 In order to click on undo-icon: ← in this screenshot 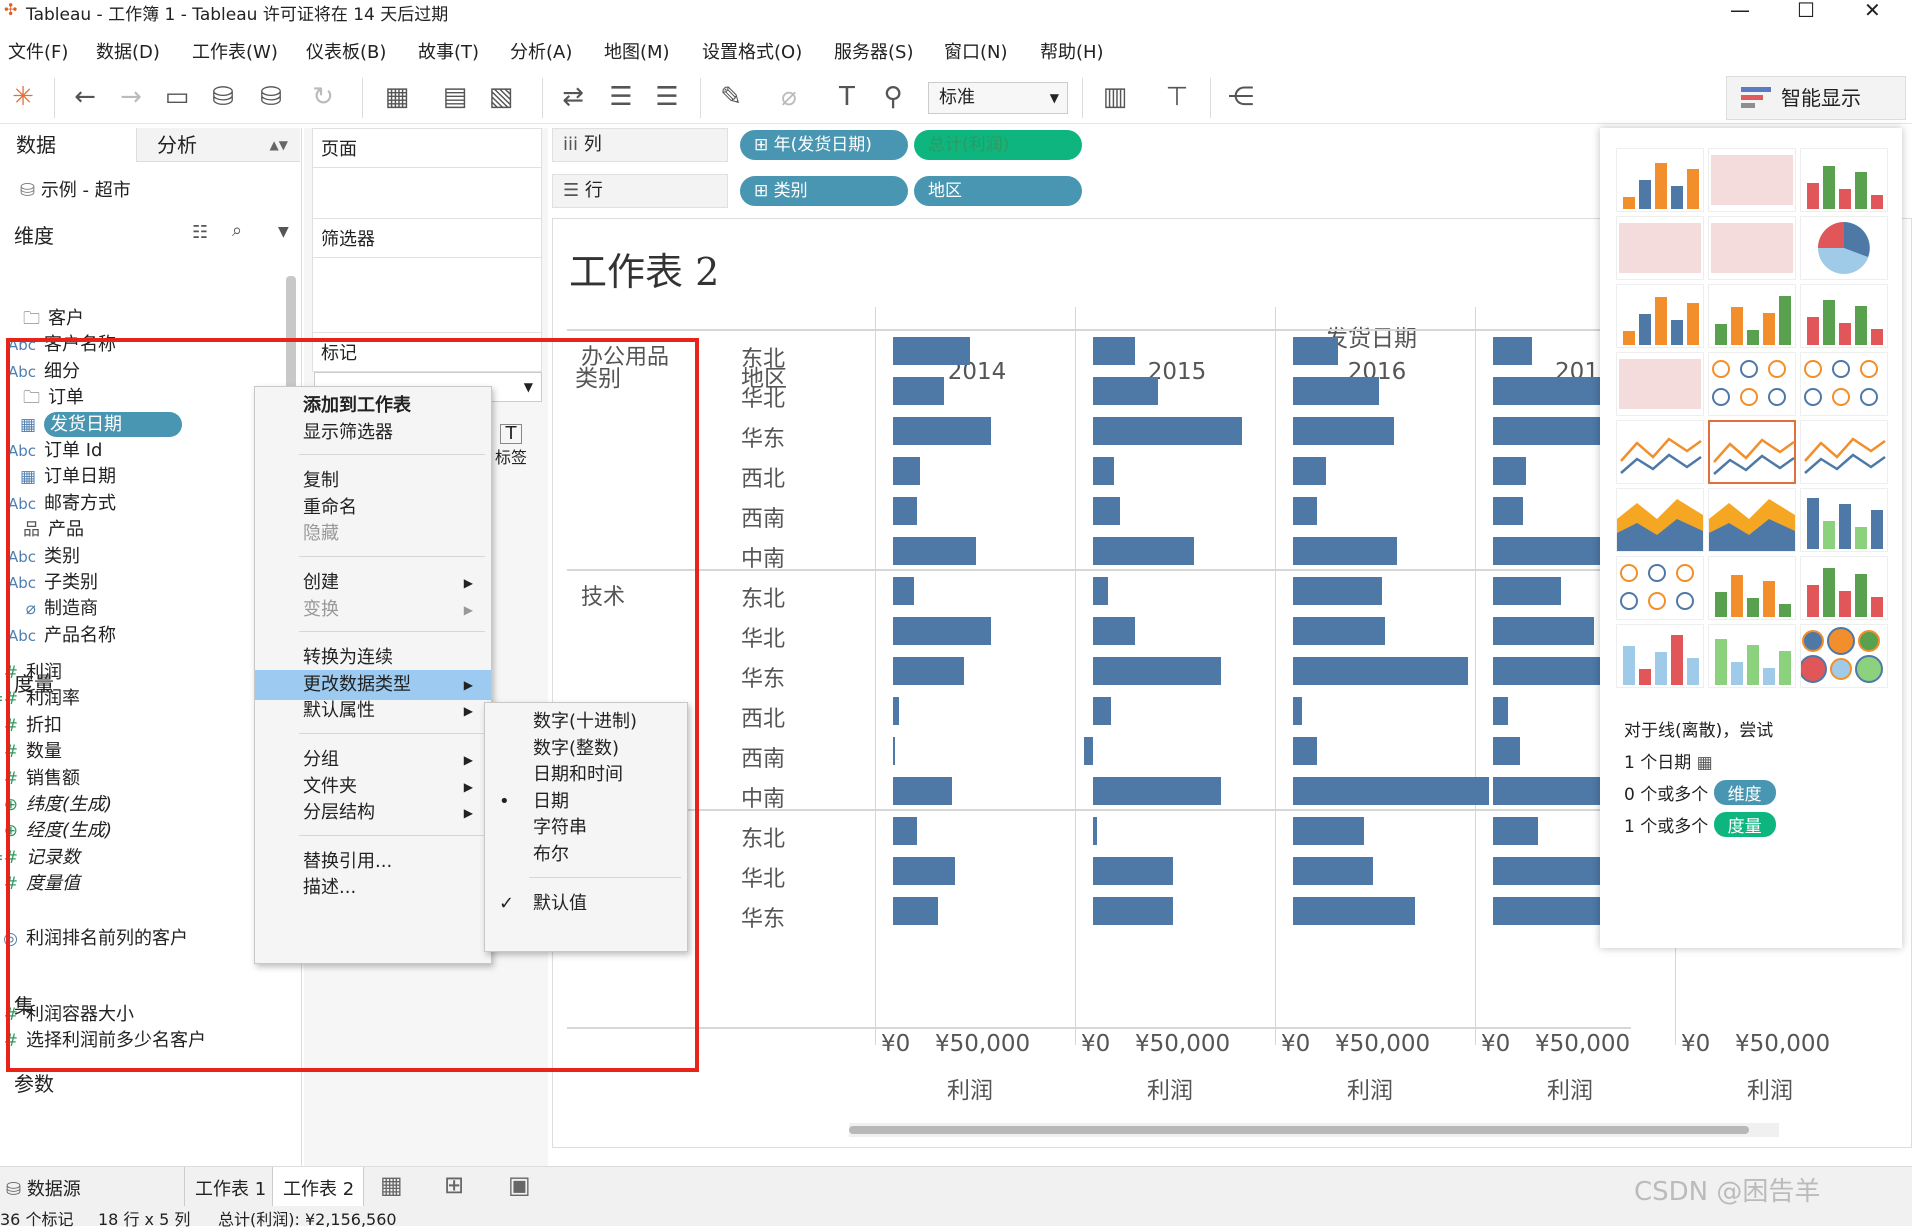, I will do `click(85, 97)`.